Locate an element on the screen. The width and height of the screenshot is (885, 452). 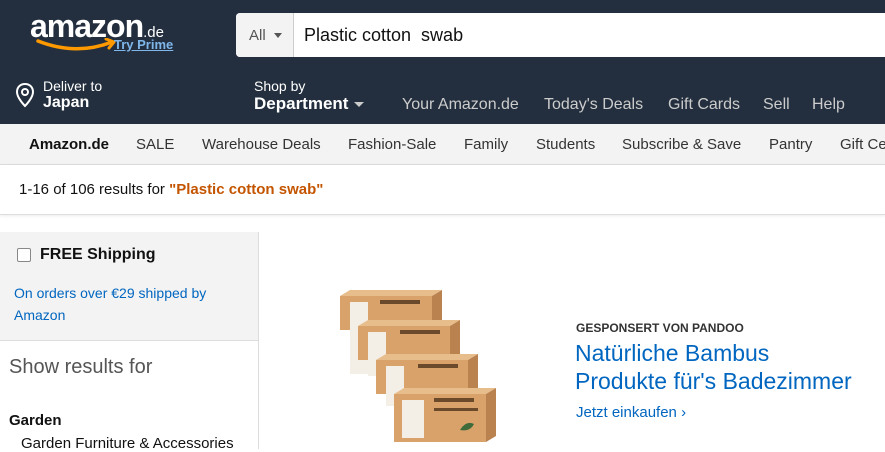
search-input is located at coordinates (594, 35).